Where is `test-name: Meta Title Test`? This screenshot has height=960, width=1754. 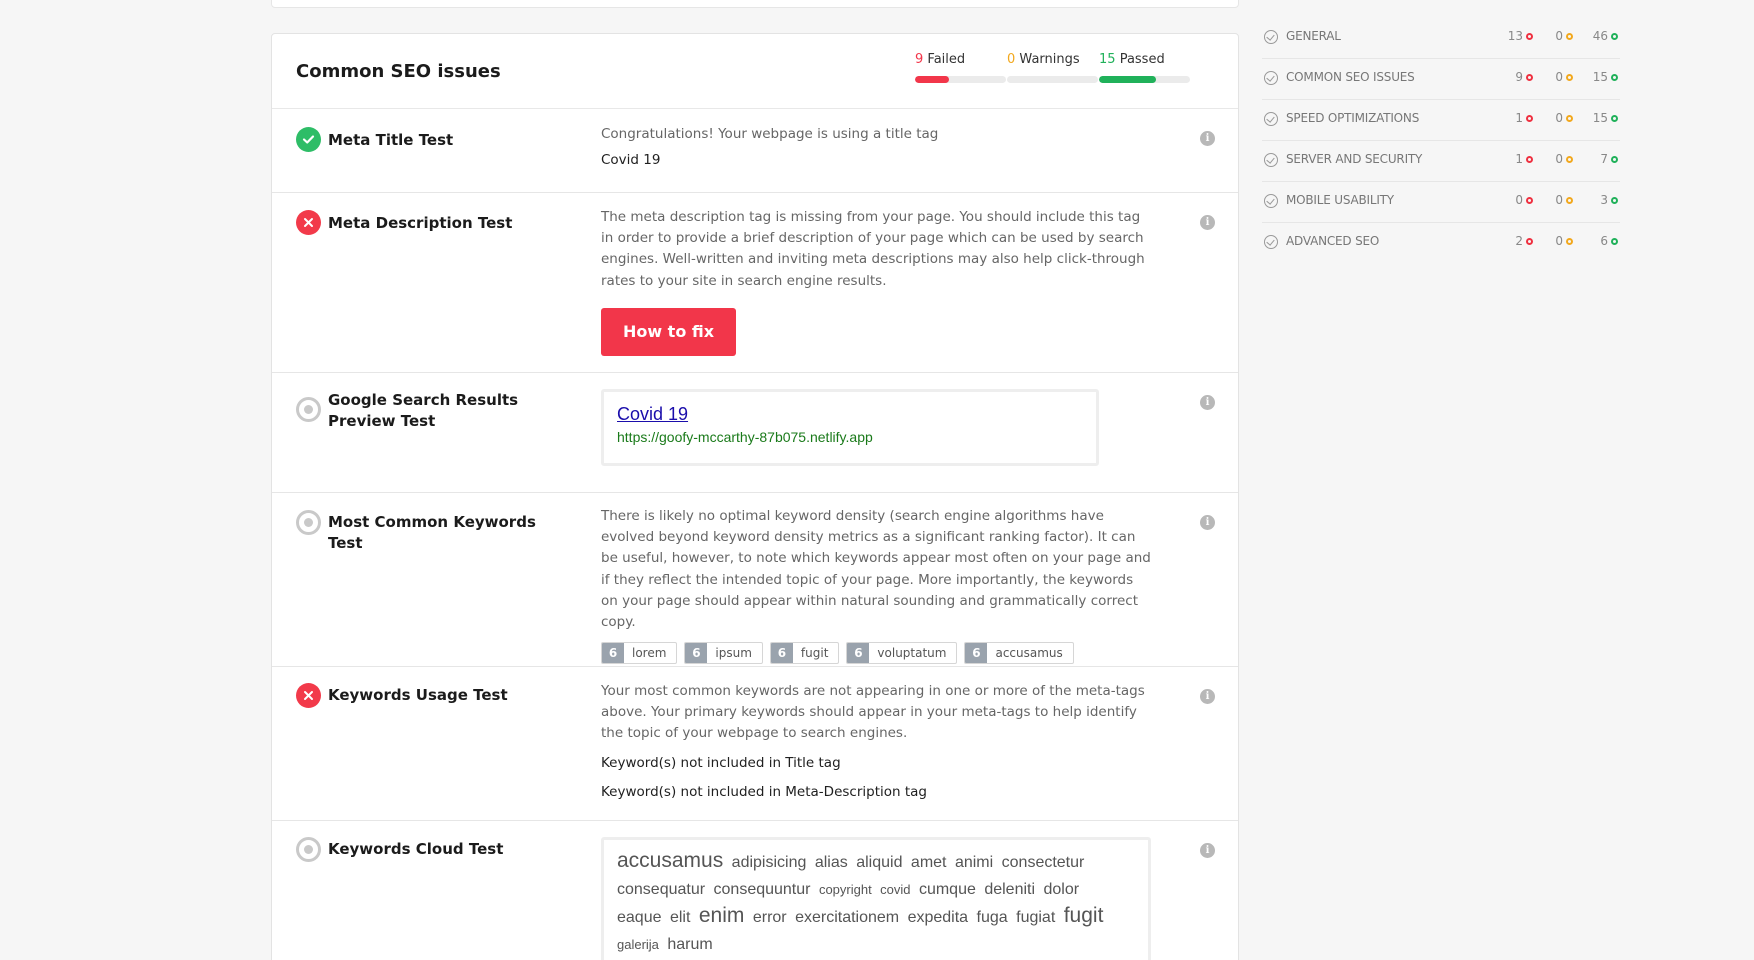 test-name: Meta Title Test is located at coordinates (391, 140).